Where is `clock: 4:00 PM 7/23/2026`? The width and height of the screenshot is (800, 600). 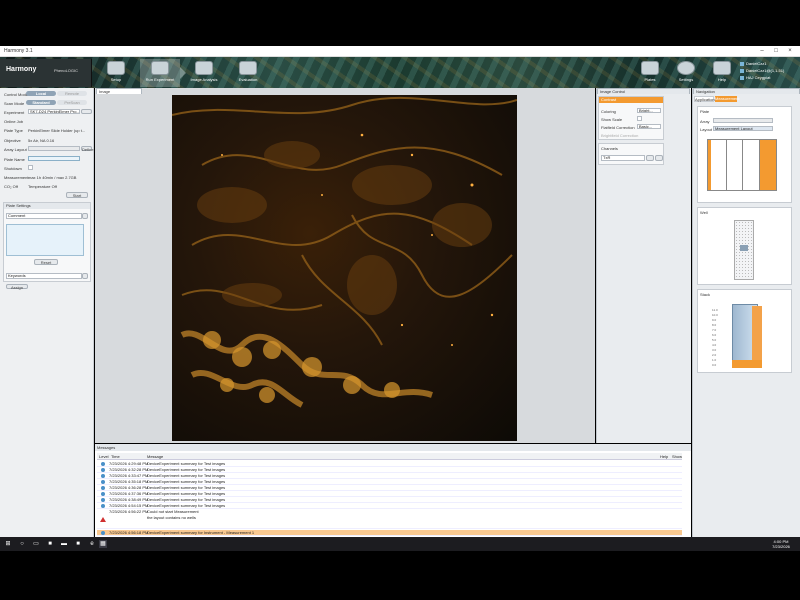 clock: 4:00 PM 7/23/2026 is located at coordinates (781, 544).